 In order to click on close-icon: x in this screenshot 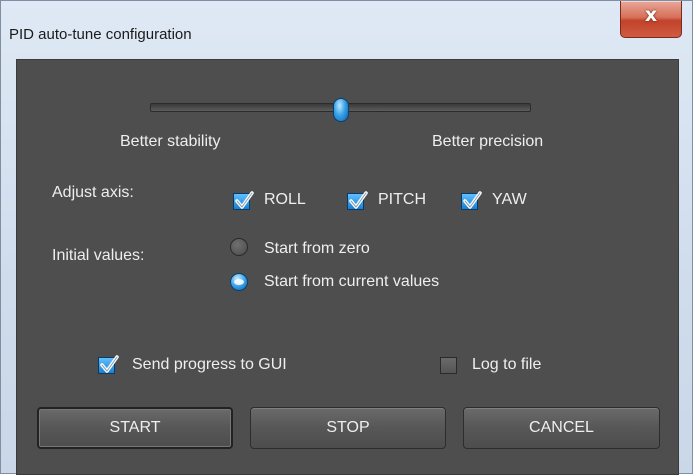, I will do `click(651, 15)`.